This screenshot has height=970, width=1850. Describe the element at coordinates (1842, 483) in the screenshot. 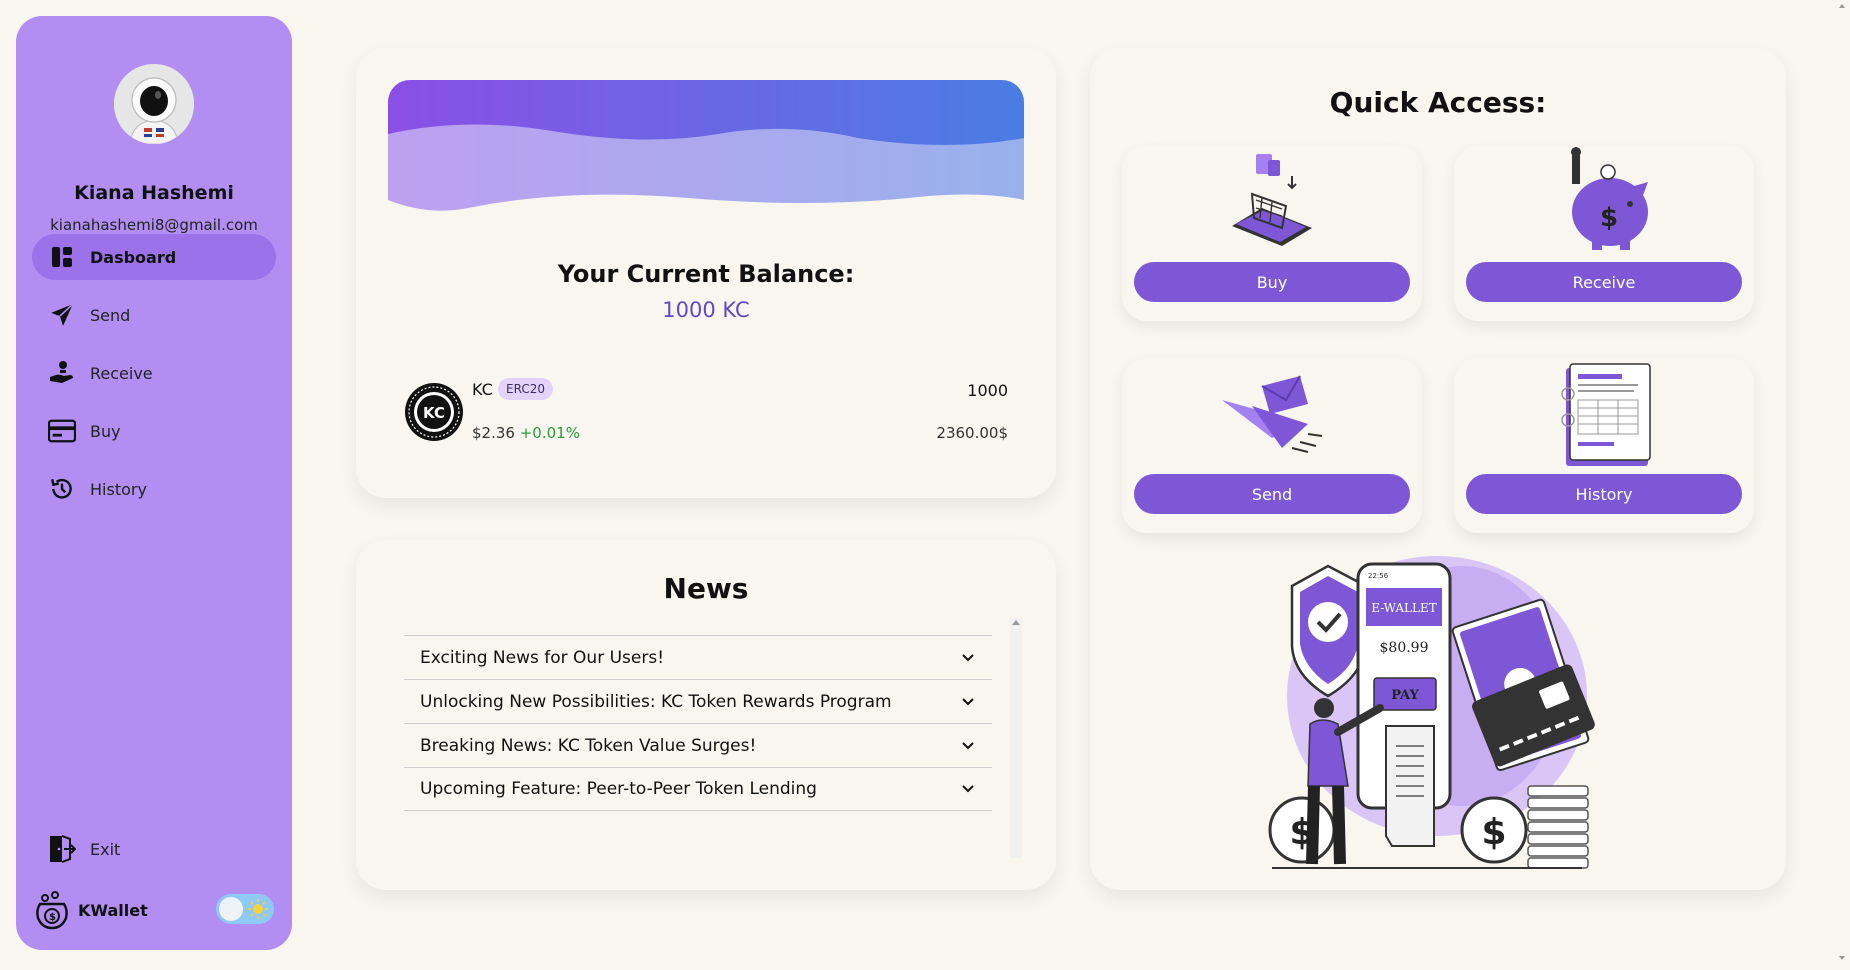

I see `page-scrollbar` at that location.